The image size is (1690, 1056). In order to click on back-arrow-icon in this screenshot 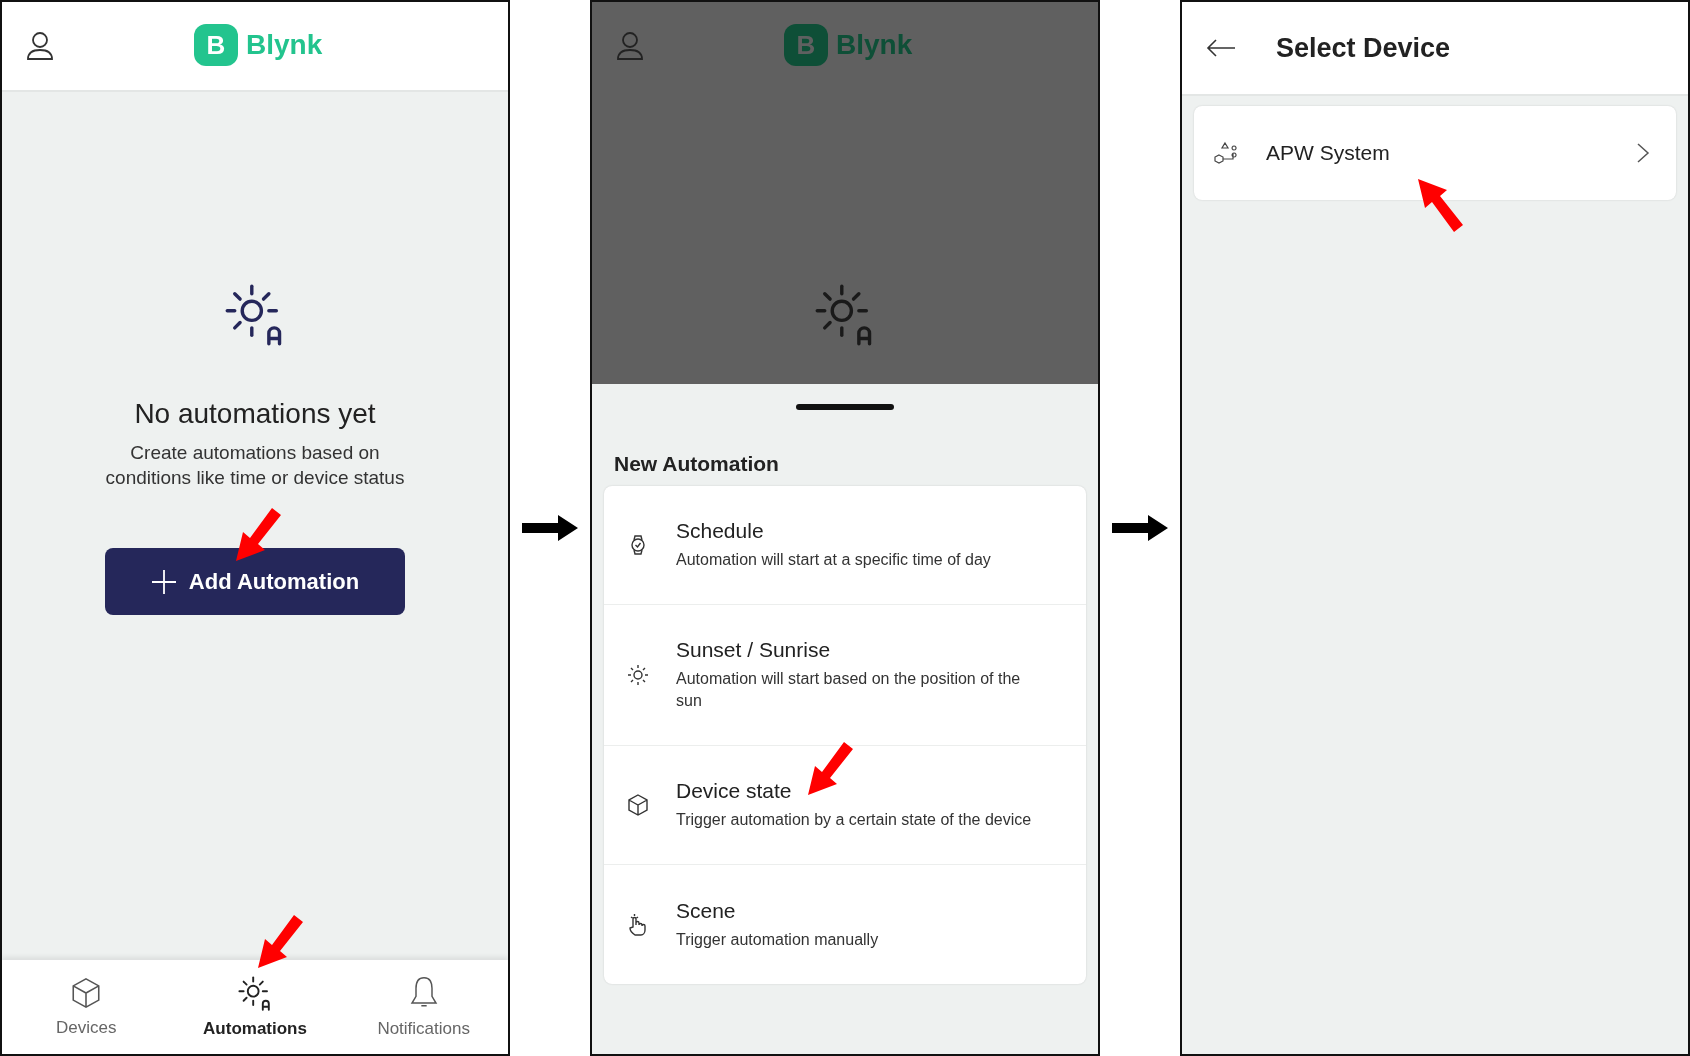, I will do `click(1221, 48)`.